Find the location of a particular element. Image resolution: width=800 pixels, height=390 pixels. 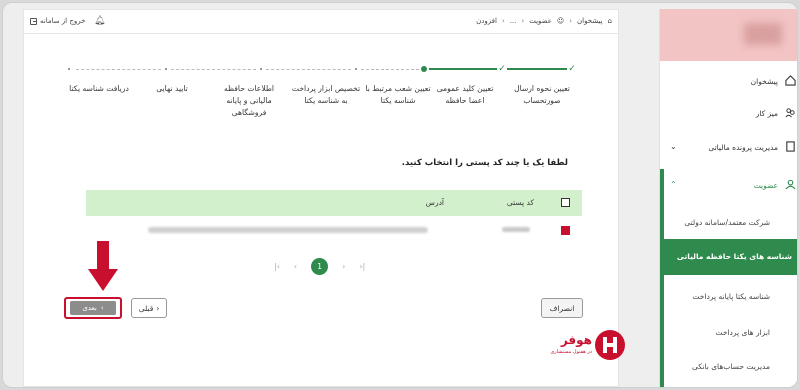

sidebar-item-membership: عضویت ⌃ is located at coordinates (728, 186).